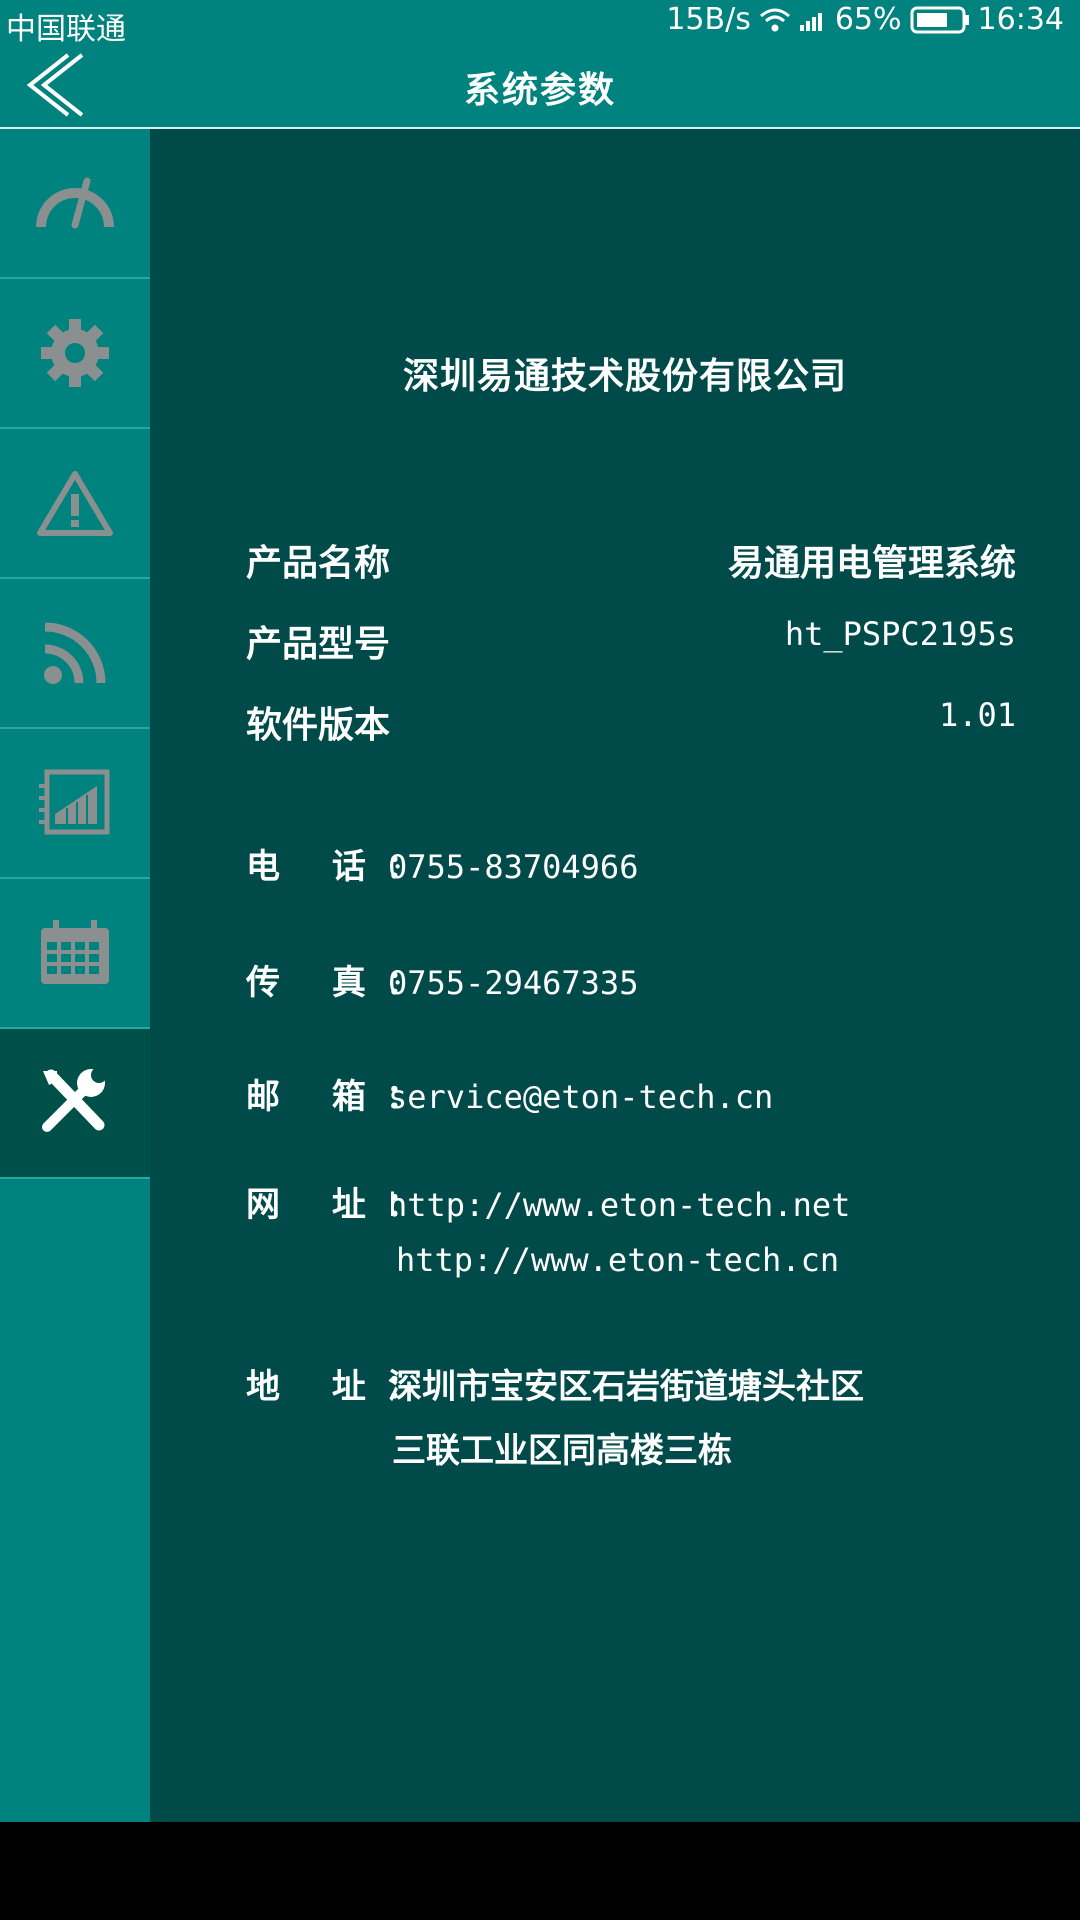 This screenshot has height=1920, width=1080. What do you see at coordinates (619, 1205) in the screenshot?
I see `website-link-1: http://www.eton-tech.net` at bounding box center [619, 1205].